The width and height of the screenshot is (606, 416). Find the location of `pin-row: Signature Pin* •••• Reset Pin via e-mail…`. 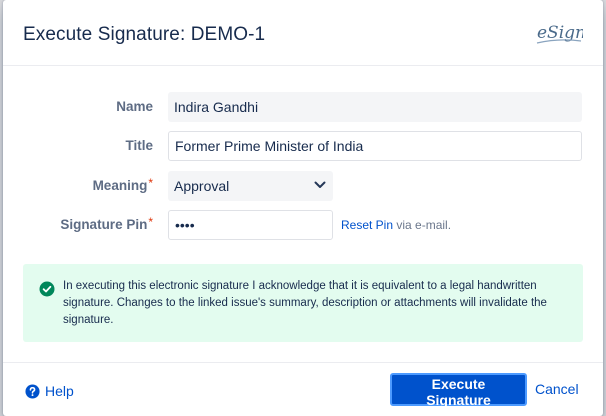

pin-row: Signature Pin* •••• Reset Pin via e-mail… is located at coordinates (303, 225).